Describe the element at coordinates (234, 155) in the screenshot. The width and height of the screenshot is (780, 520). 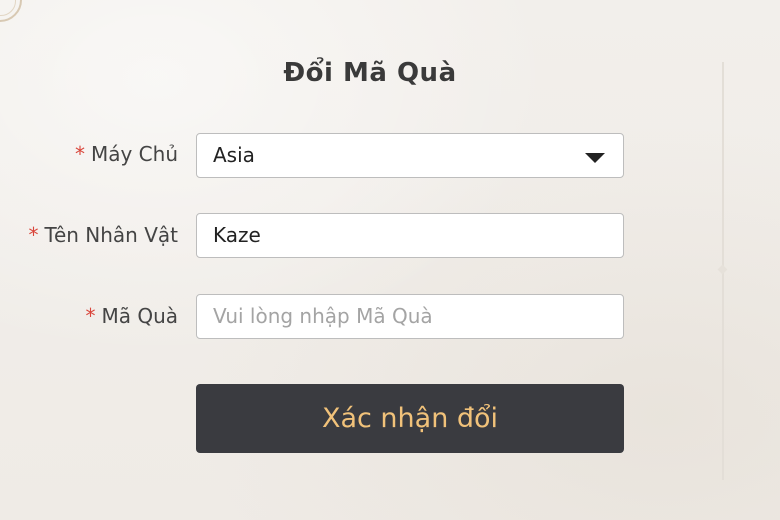
I see `server-select-value: Asia` at that location.